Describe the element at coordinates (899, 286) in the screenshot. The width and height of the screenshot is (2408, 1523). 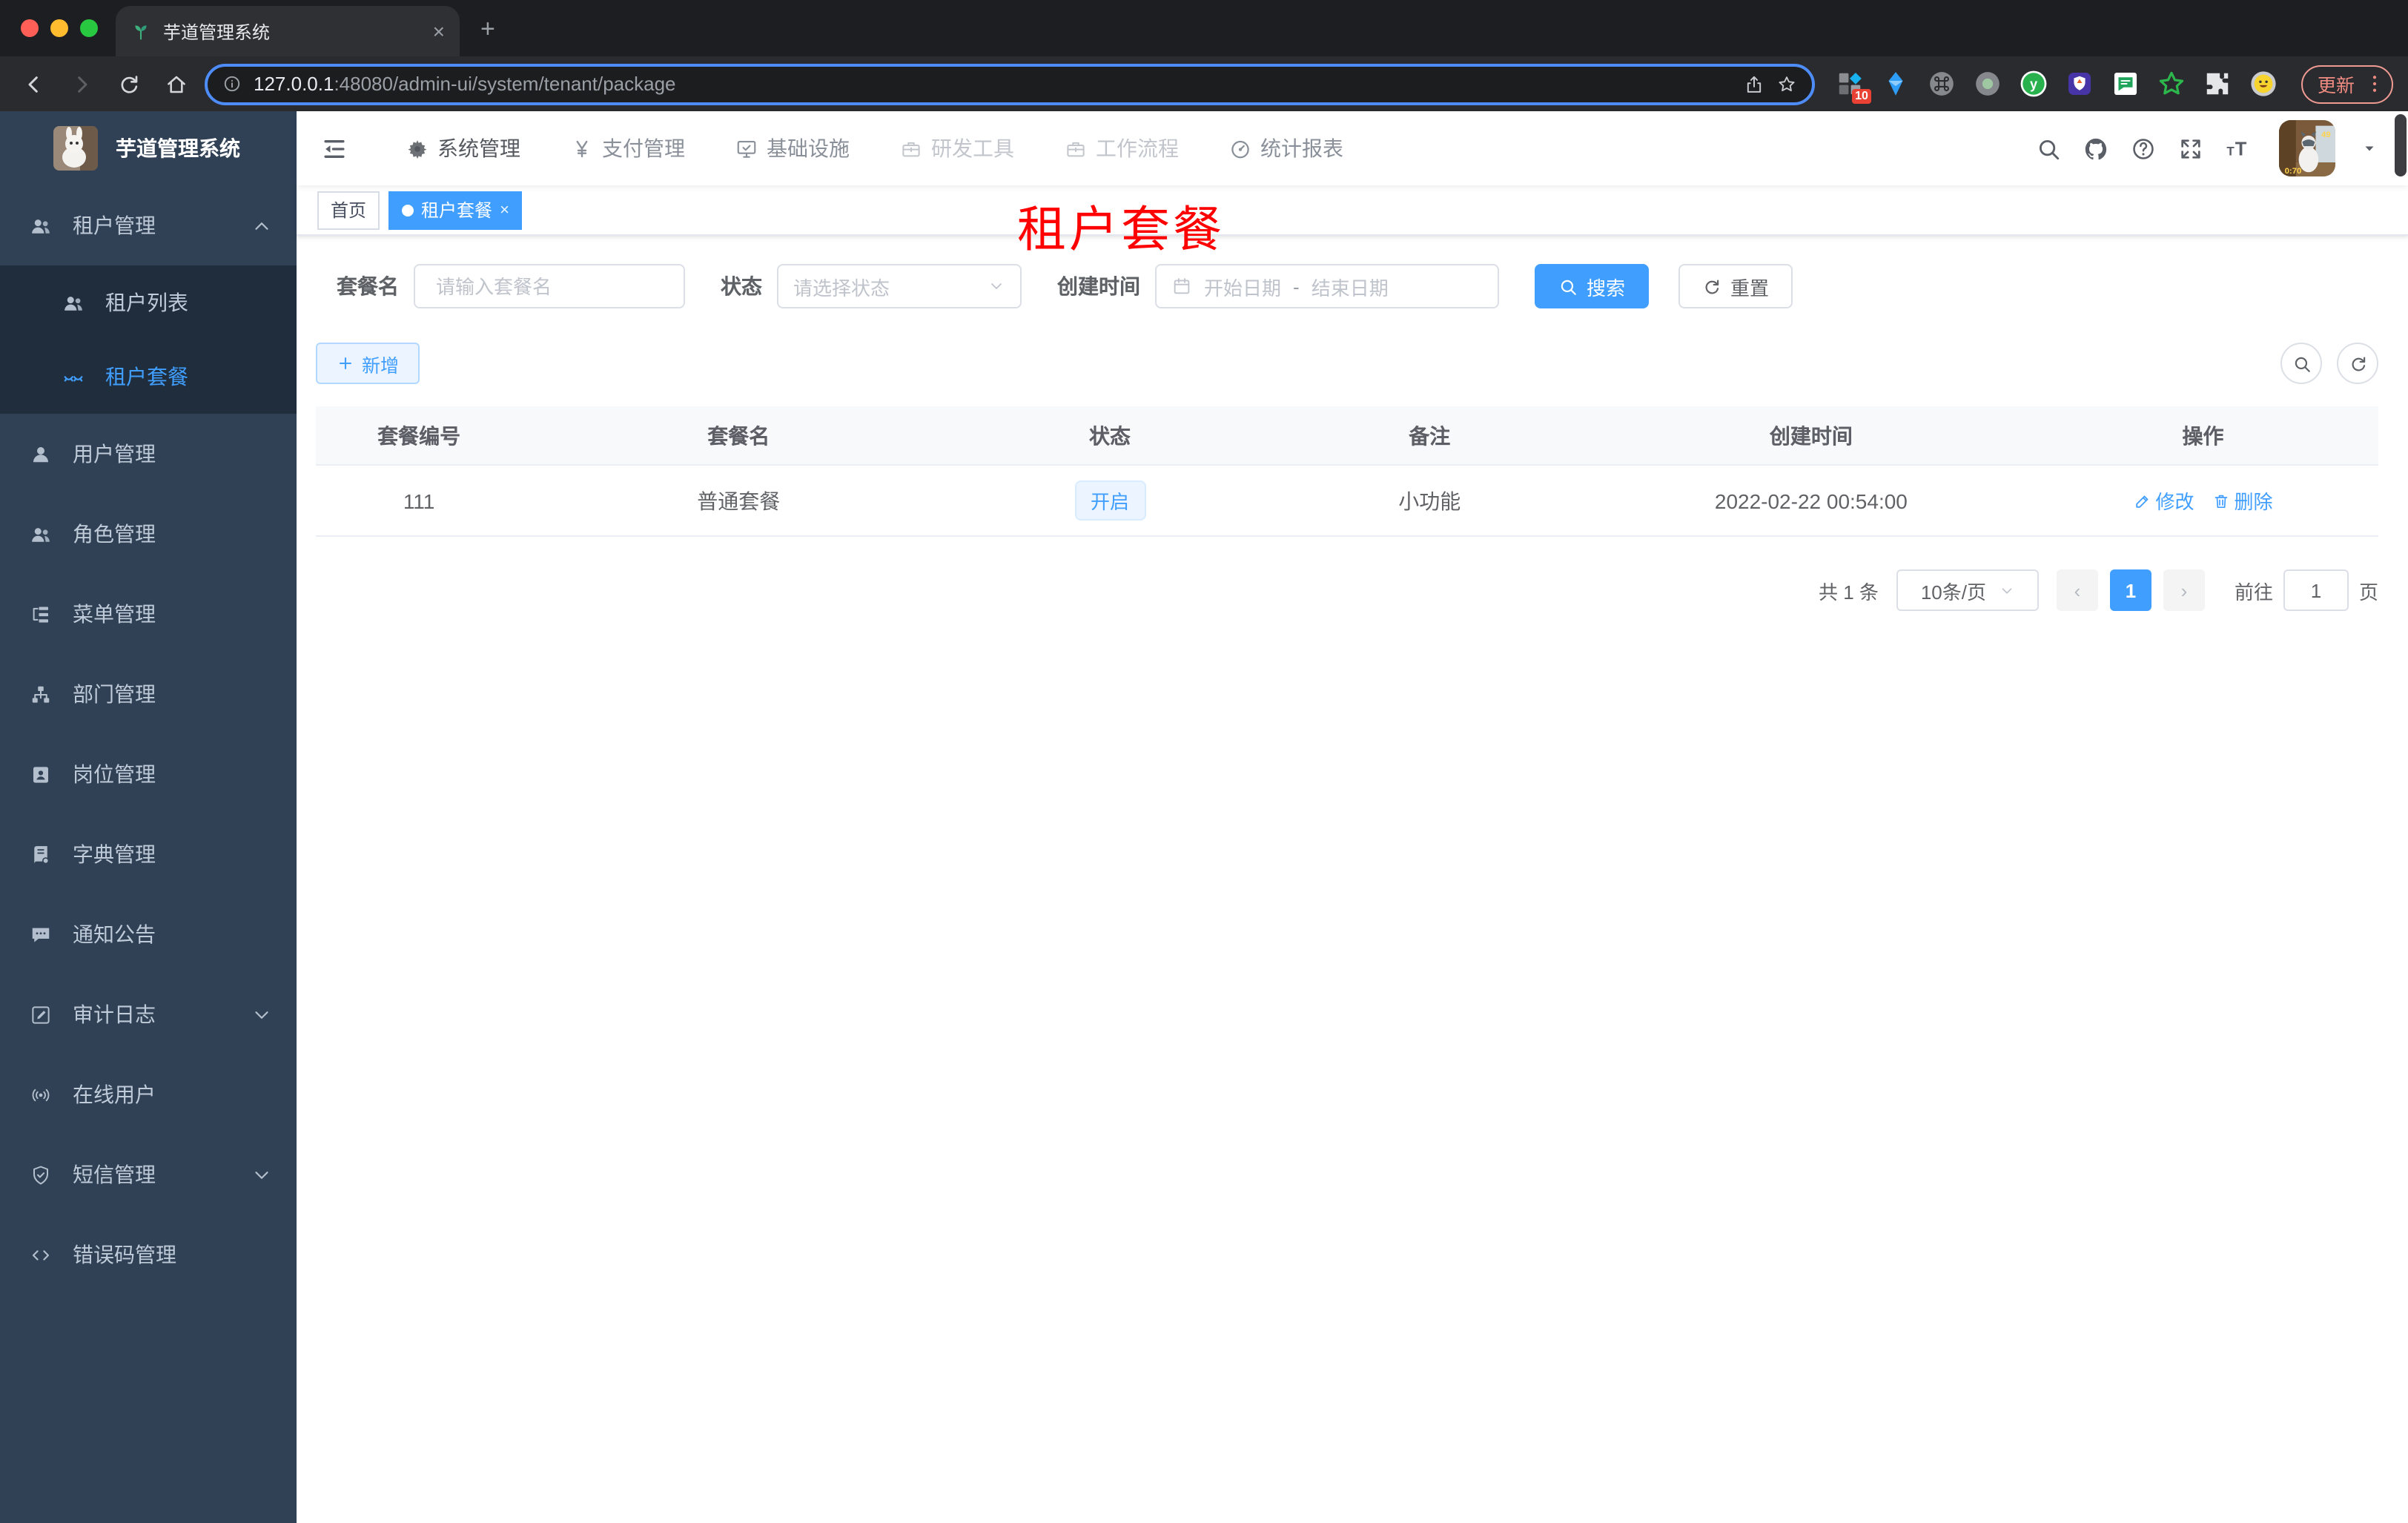
I see `status-select: 请选择状态` at that location.